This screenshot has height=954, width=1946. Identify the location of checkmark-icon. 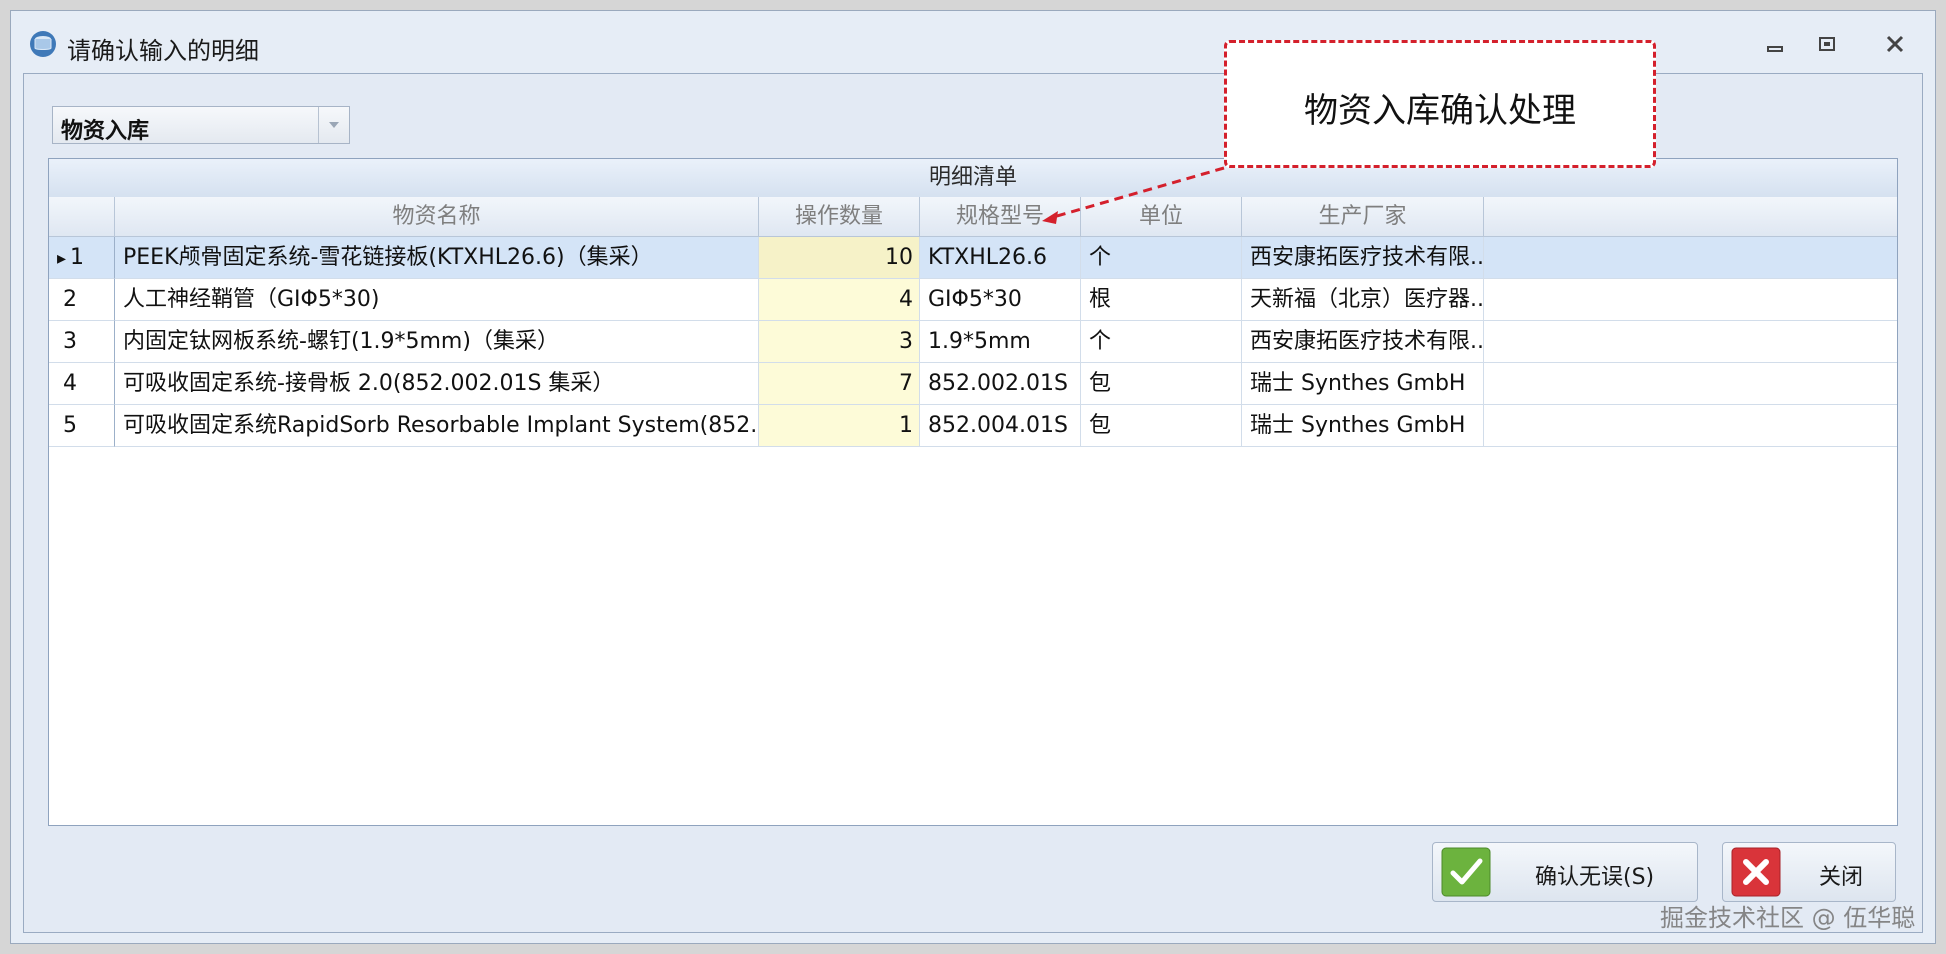
(1466, 872).